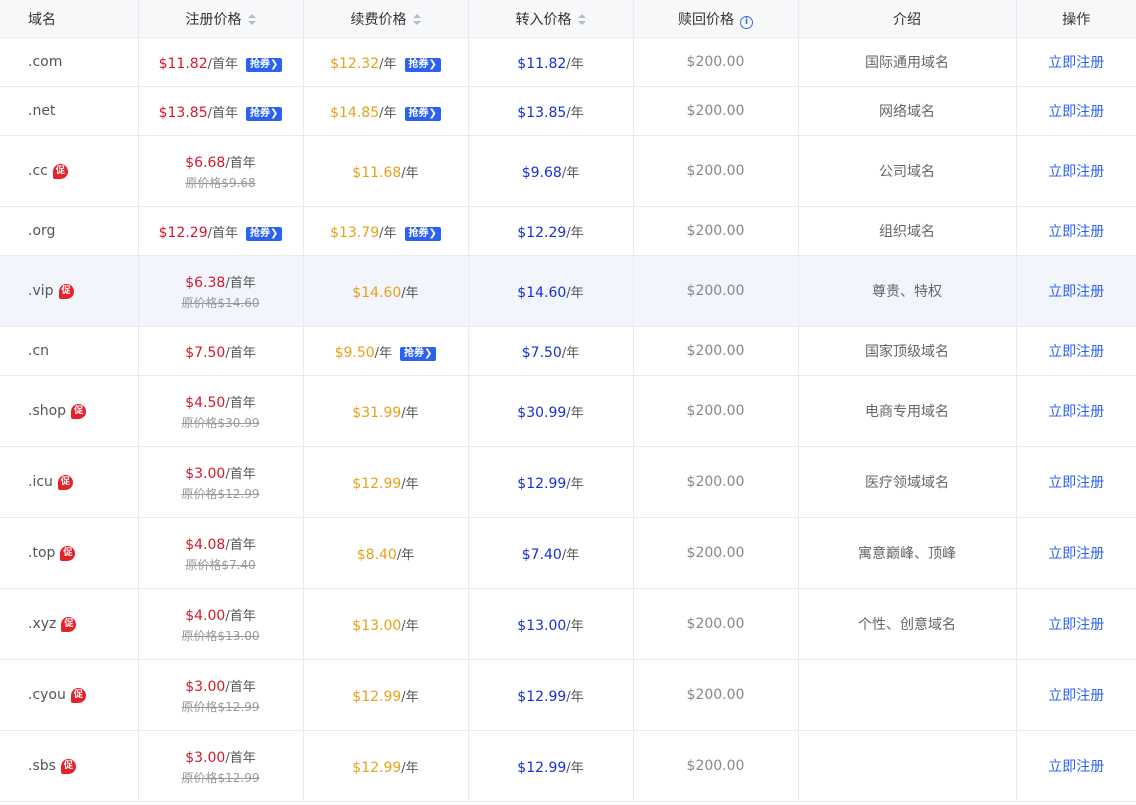 This screenshot has height=805, width=1136. I want to click on header-renew-price: 续费价格, so click(386, 19).